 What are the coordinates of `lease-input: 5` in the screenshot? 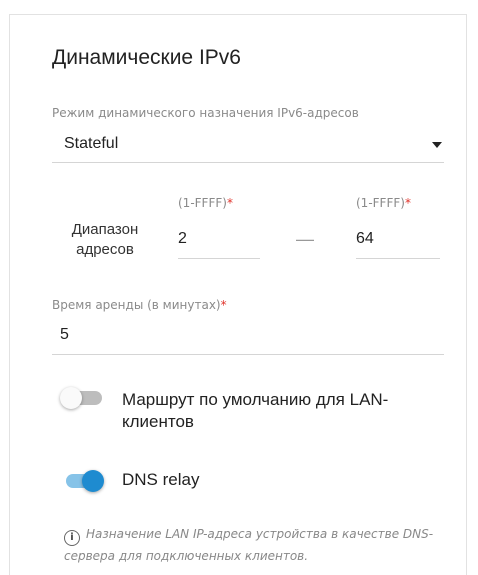 It's located at (248, 336).